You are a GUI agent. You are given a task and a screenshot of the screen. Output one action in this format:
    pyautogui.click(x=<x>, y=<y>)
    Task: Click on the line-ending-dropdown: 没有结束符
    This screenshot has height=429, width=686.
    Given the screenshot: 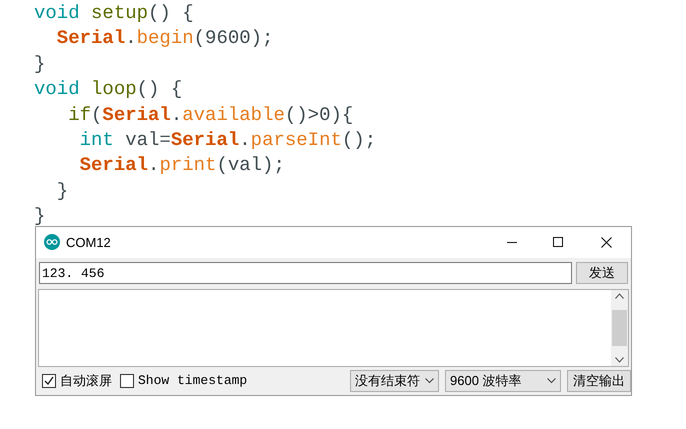 What is the action you would take?
    pyautogui.click(x=394, y=381)
    